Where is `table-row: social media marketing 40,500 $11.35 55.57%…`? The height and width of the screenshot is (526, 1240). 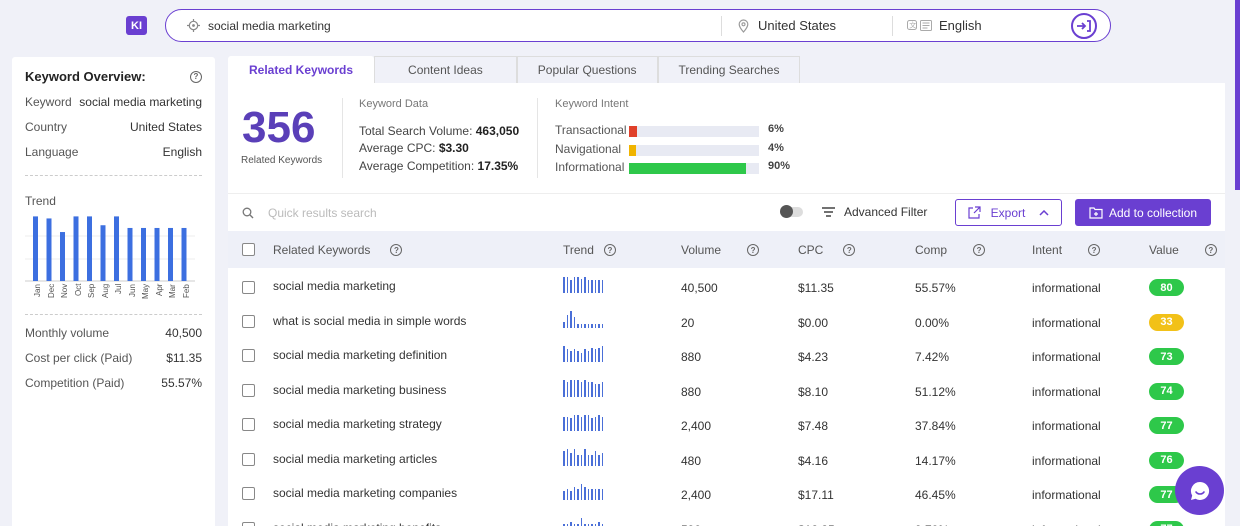
table-row: social media marketing 40,500 $11.35 55.57%… is located at coordinates (726, 286).